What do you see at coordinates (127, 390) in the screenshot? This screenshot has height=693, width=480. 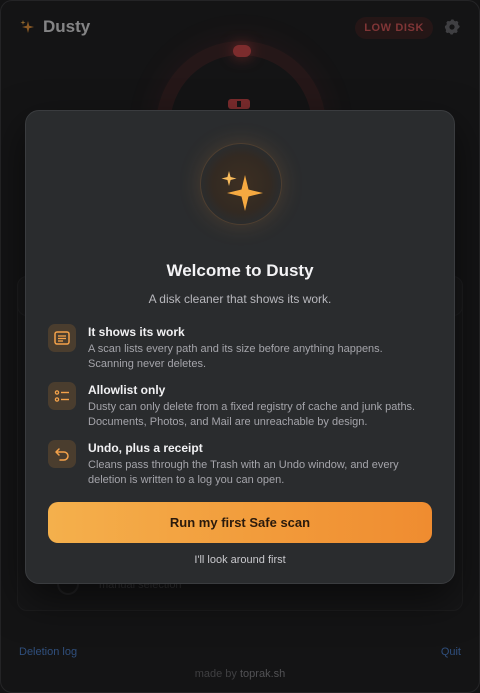 I see `feature-title: Allowlist only` at bounding box center [127, 390].